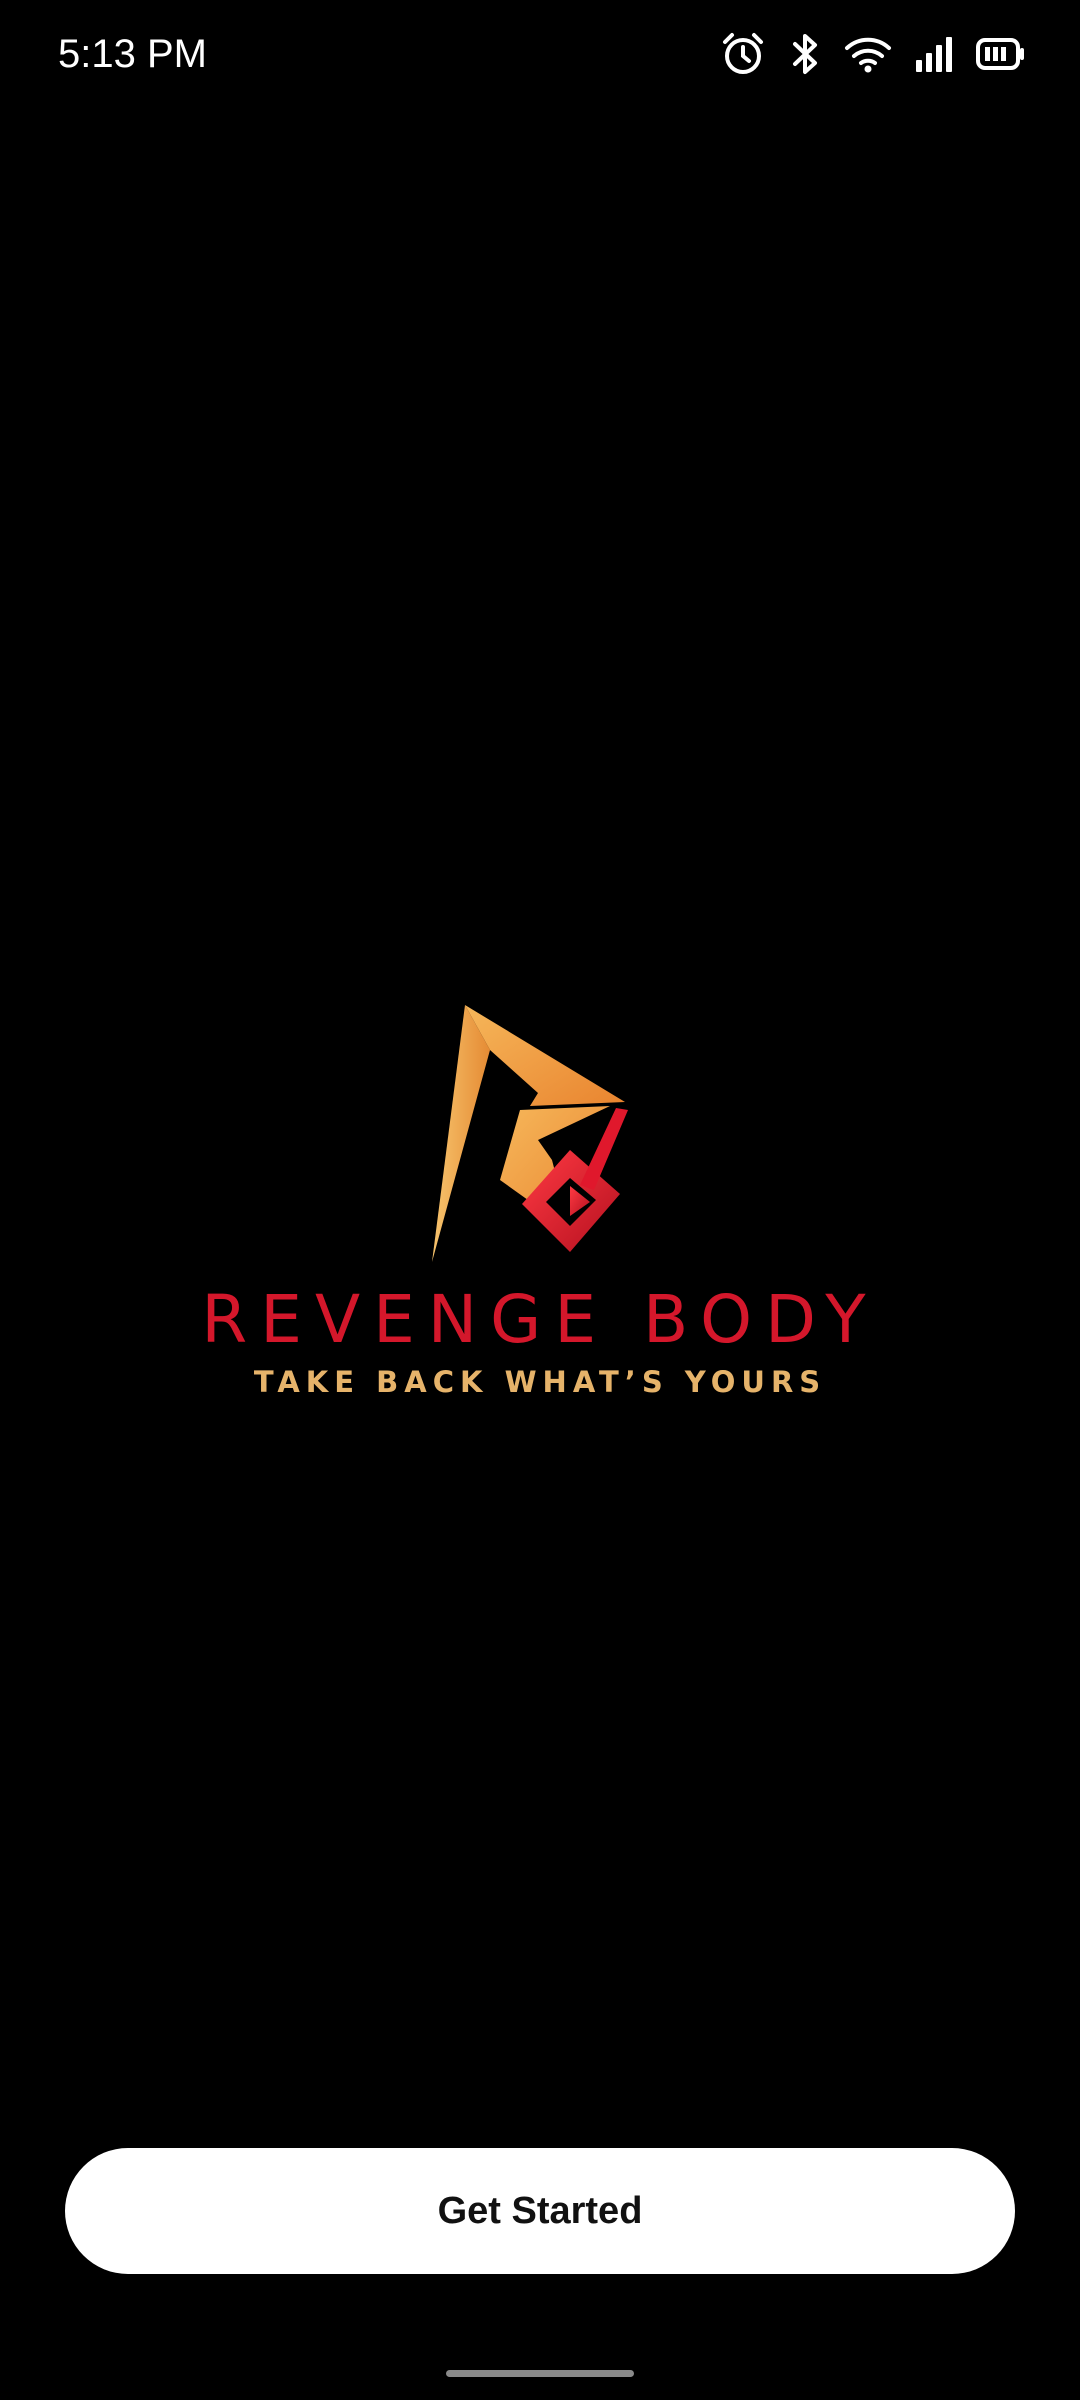  I want to click on bluetooth-icon, so click(805, 54).